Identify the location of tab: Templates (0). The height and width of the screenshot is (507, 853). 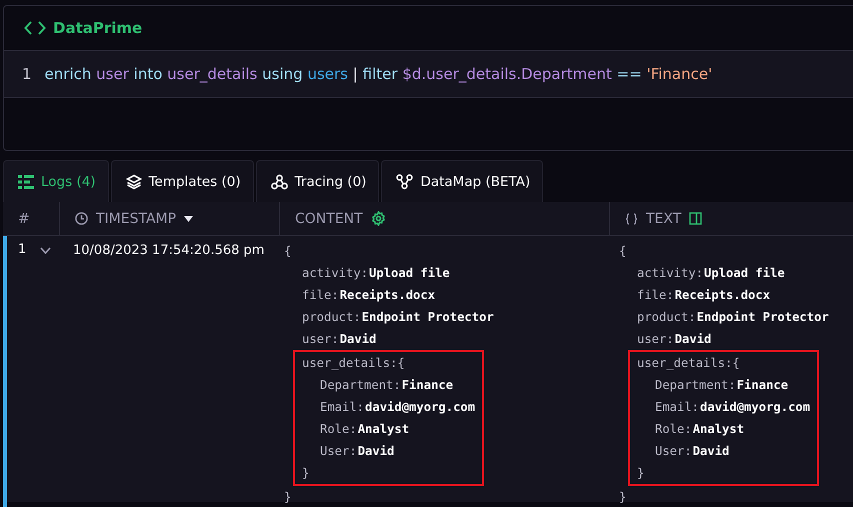
(182, 181).